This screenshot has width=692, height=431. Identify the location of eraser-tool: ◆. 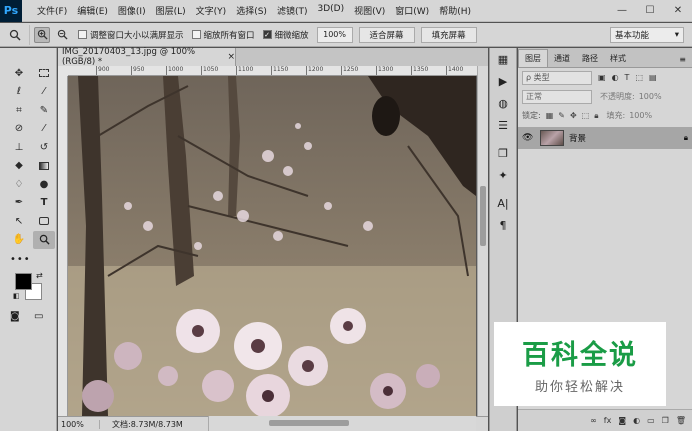
(19, 166).